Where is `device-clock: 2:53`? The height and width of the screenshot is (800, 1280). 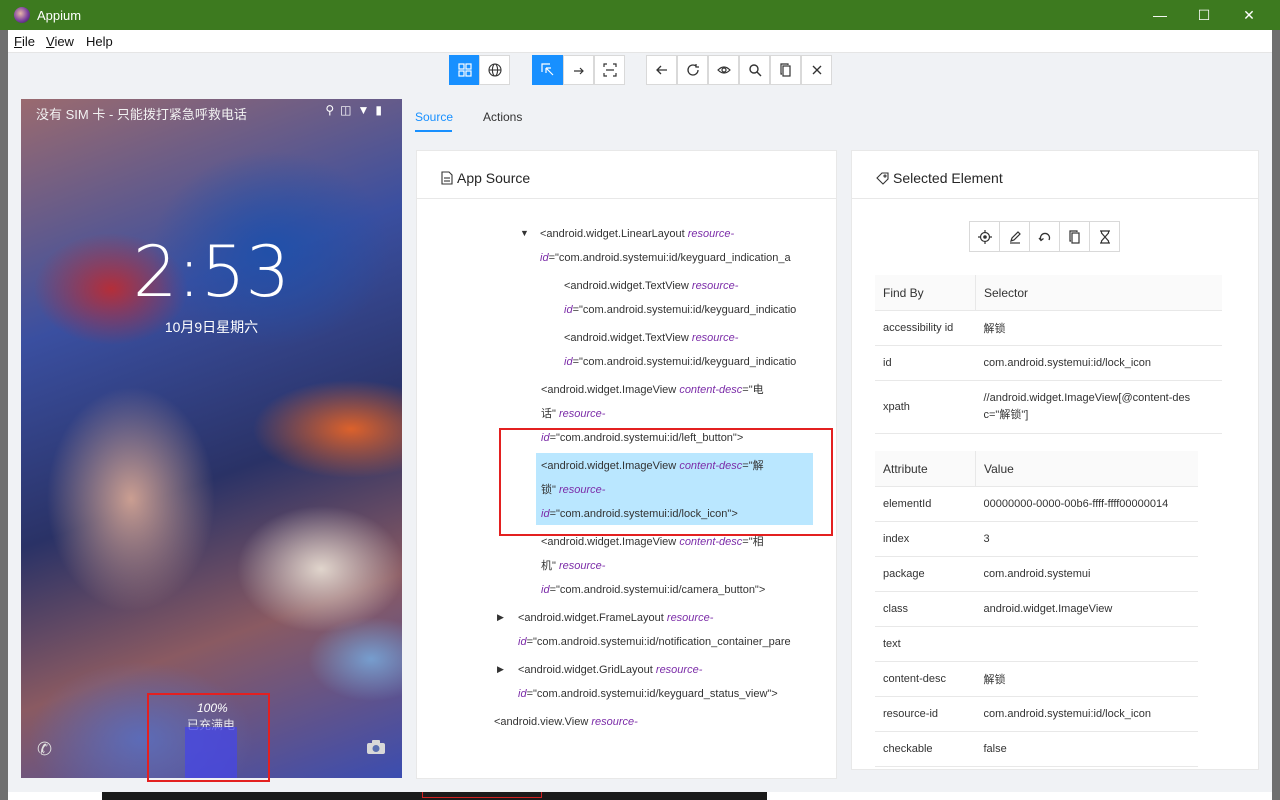
device-clock: 2:53 is located at coordinates (211, 272).